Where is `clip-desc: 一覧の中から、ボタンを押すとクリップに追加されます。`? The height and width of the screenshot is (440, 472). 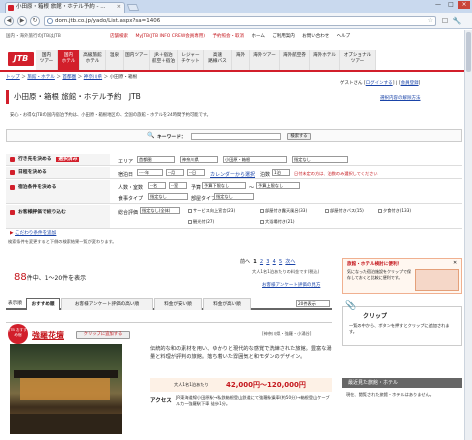
clip-desc: 一覧の中から、ボタンを押すとクリップに追加されます。 is located at coordinates (399, 328).